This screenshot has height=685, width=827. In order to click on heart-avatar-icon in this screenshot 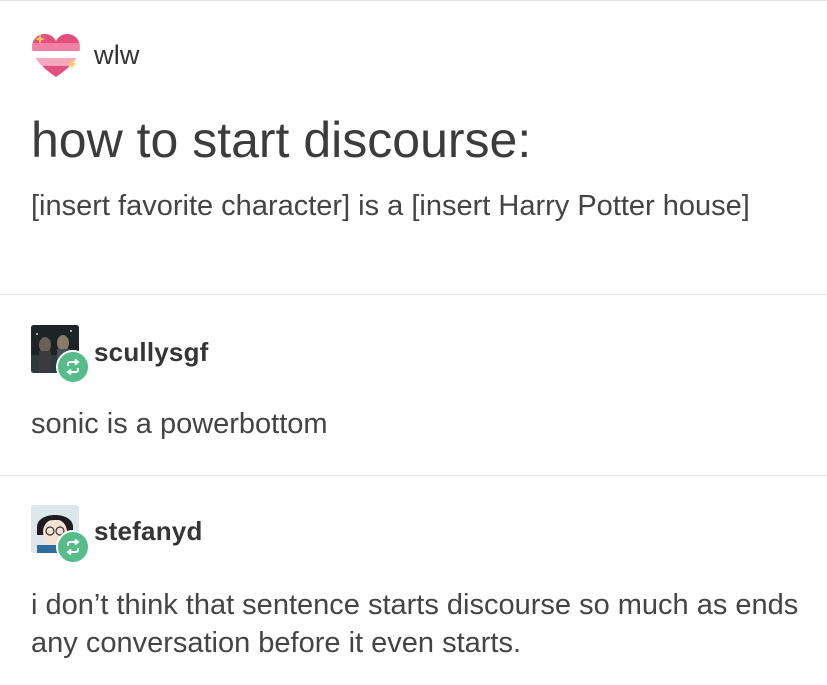, I will do `click(56, 56)`.